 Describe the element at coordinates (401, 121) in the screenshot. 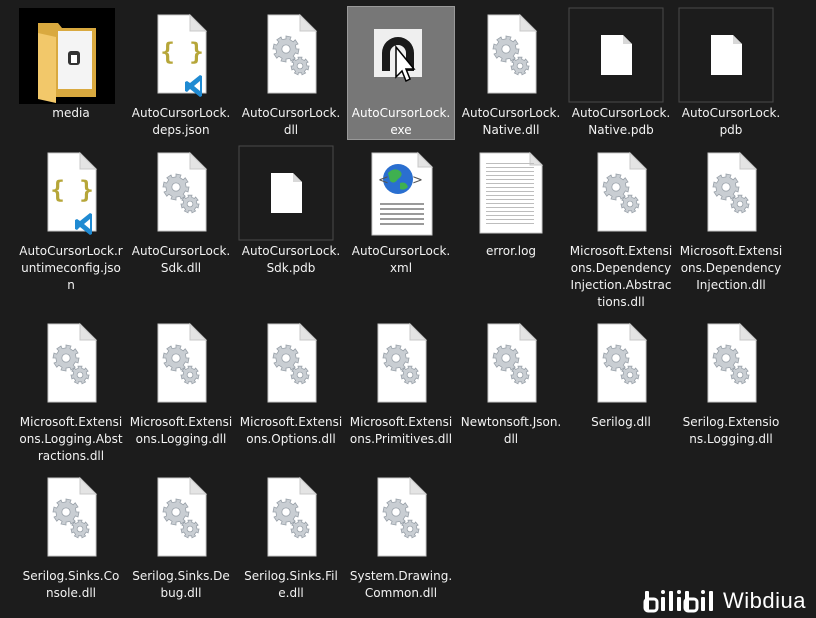

I see `file-name-label: AutoCursorLock.exe` at that location.